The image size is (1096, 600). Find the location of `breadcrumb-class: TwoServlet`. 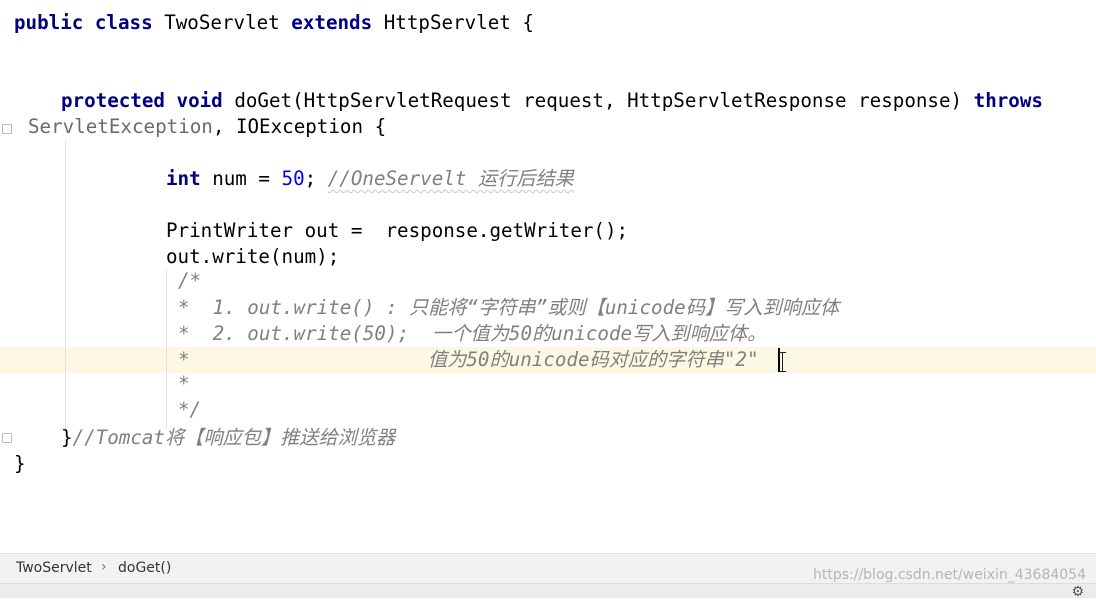

breadcrumb-class: TwoServlet is located at coordinates (54, 568).